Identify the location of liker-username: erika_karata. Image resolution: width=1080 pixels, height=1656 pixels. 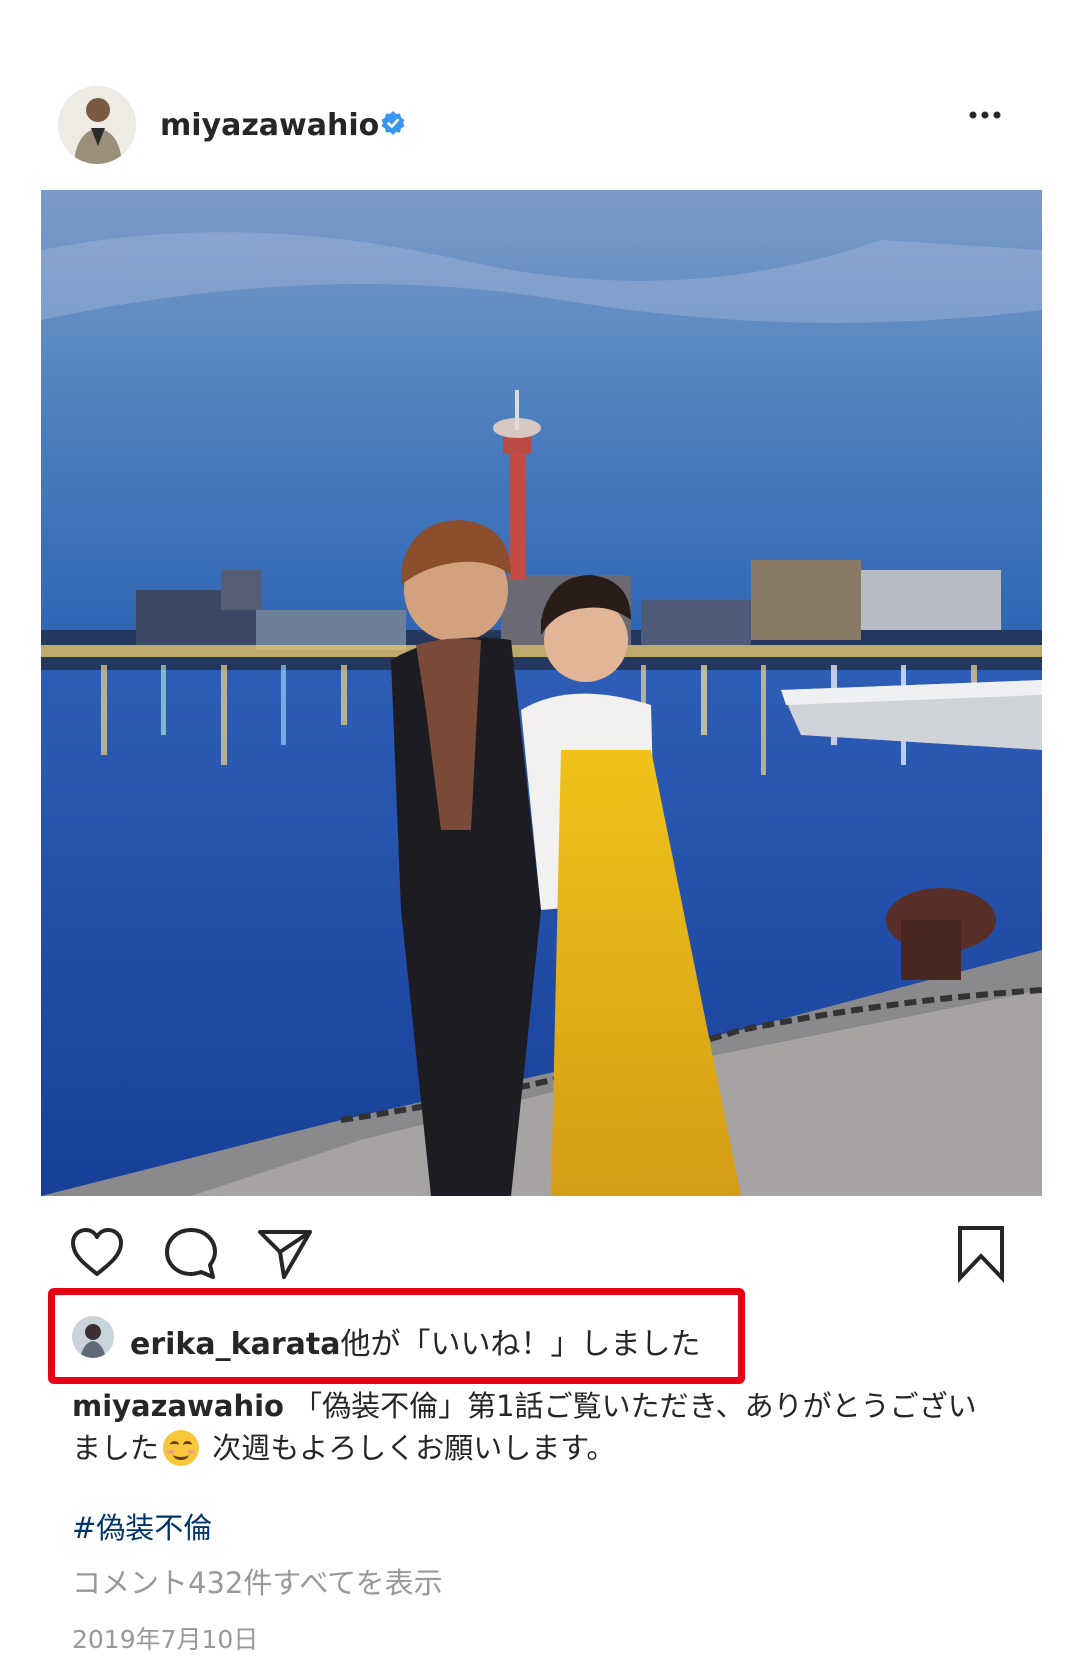
(235, 1344).